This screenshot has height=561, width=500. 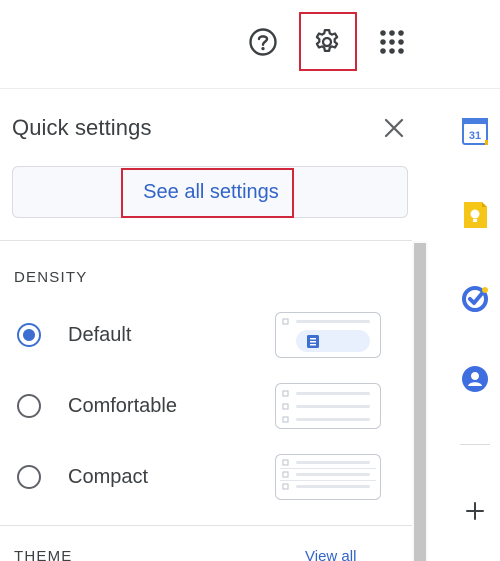 I want to click on density-option-comfortable: Comfortable, so click(x=206, y=406).